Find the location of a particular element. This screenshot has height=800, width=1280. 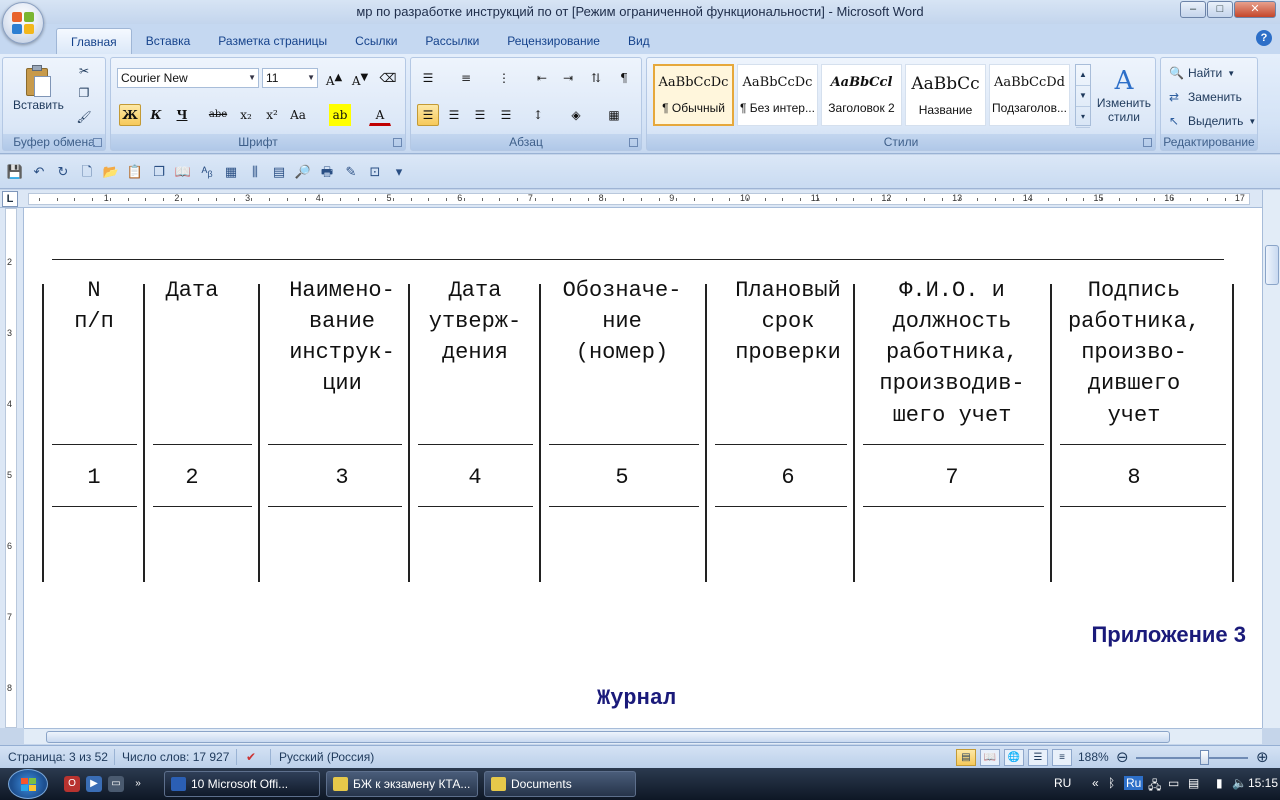

undo-icon: ↶ is located at coordinates (39, 172).